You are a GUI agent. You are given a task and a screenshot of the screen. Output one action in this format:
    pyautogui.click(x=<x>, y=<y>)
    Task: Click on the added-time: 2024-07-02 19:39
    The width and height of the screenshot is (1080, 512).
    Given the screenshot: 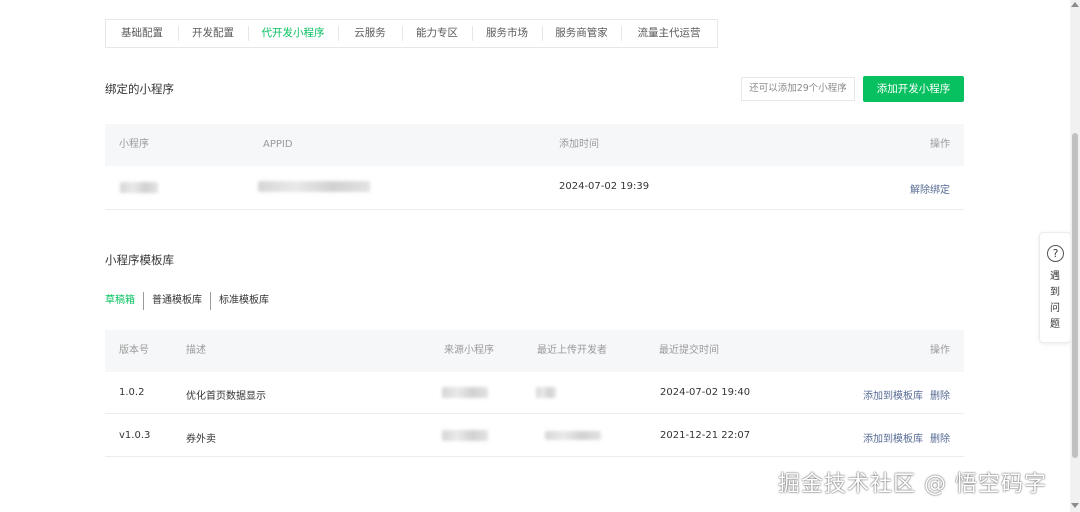 What is the action you would take?
    pyautogui.click(x=604, y=186)
    